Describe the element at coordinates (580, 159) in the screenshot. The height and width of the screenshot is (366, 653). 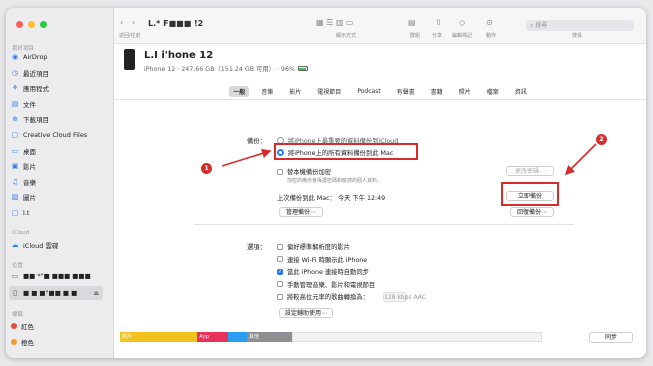
I see `arrow-to-backup-now` at that location.